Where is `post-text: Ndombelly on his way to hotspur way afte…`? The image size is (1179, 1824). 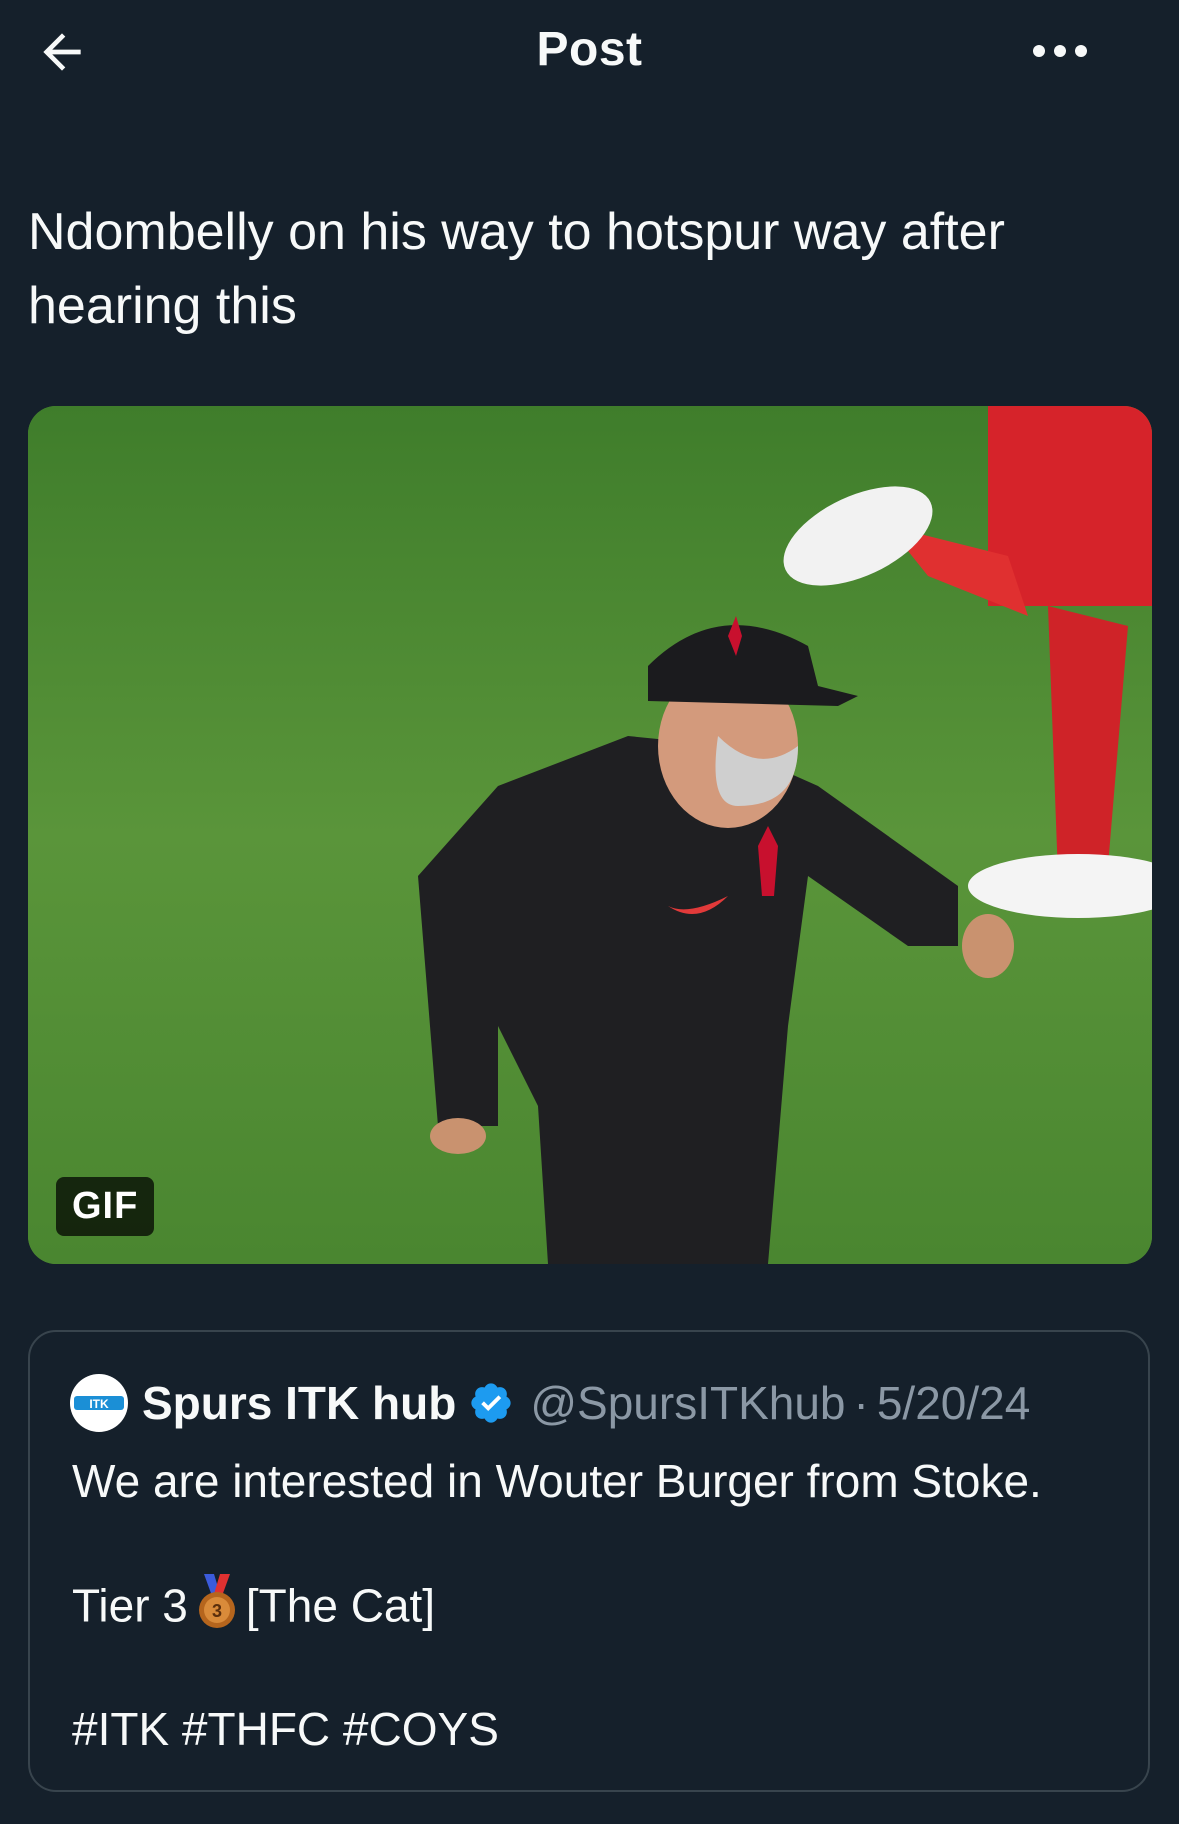 post-text: Ndombelly on his way to hotspur way afte… is located at coordinates (516, 269).